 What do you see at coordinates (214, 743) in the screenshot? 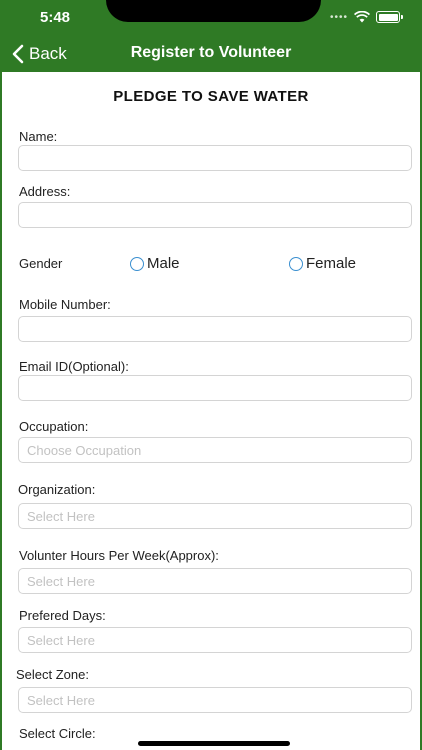
I see `home-indicator` at bounding box center [214, 743].